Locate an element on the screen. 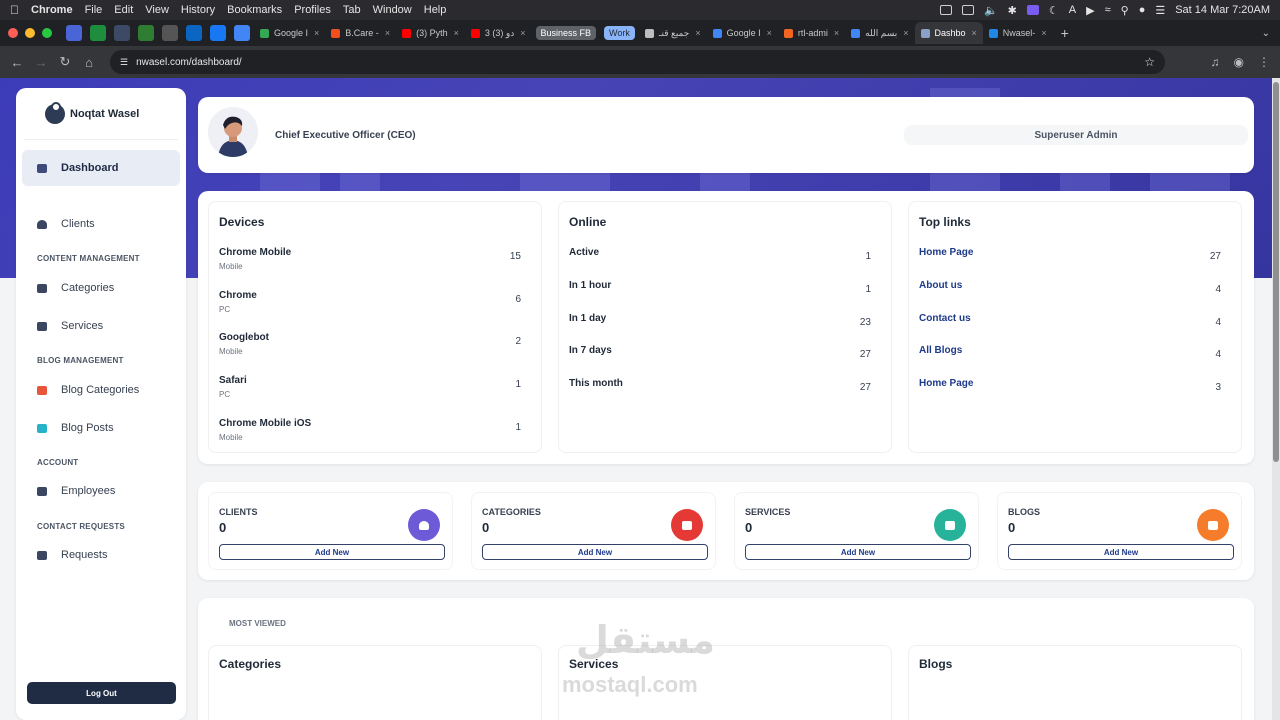  add-blog-button: Add New is located at coordinates (1121, 552).